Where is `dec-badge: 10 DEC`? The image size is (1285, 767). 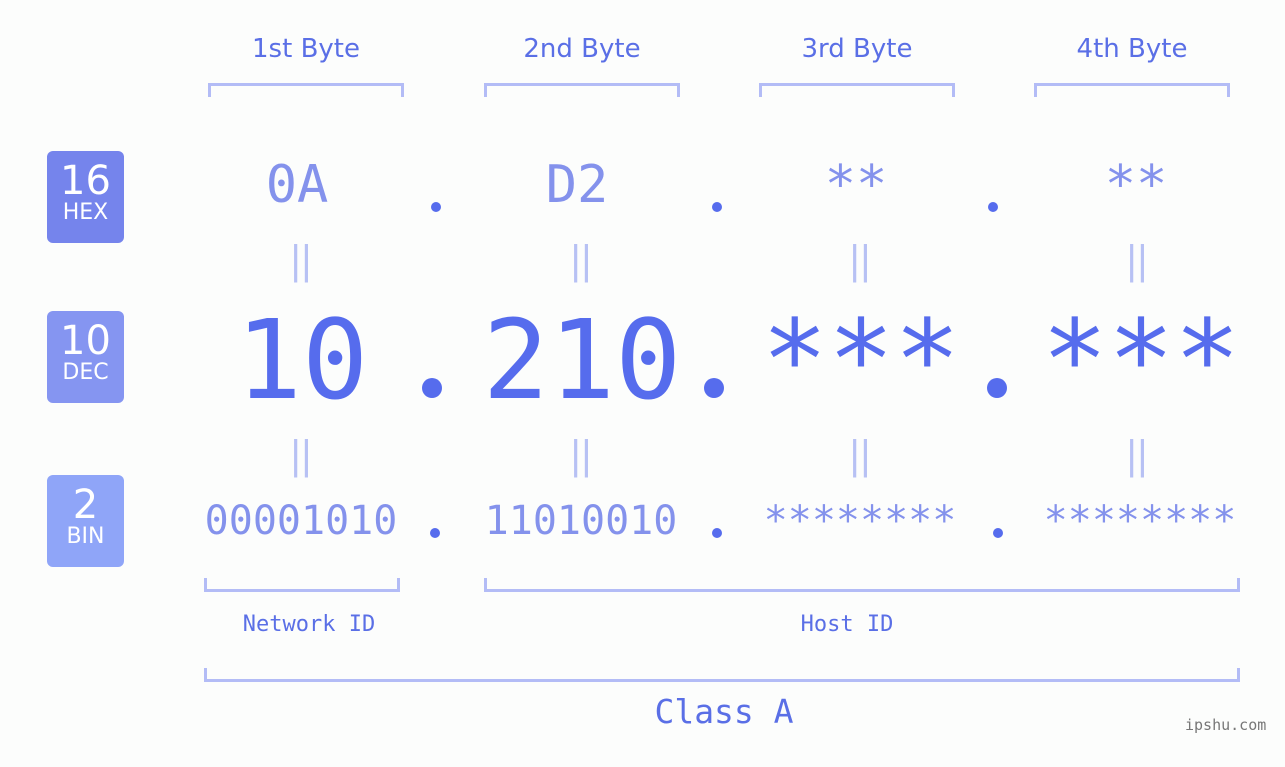 dec-badge: 10 DEC is located at coordinates (85, 357).